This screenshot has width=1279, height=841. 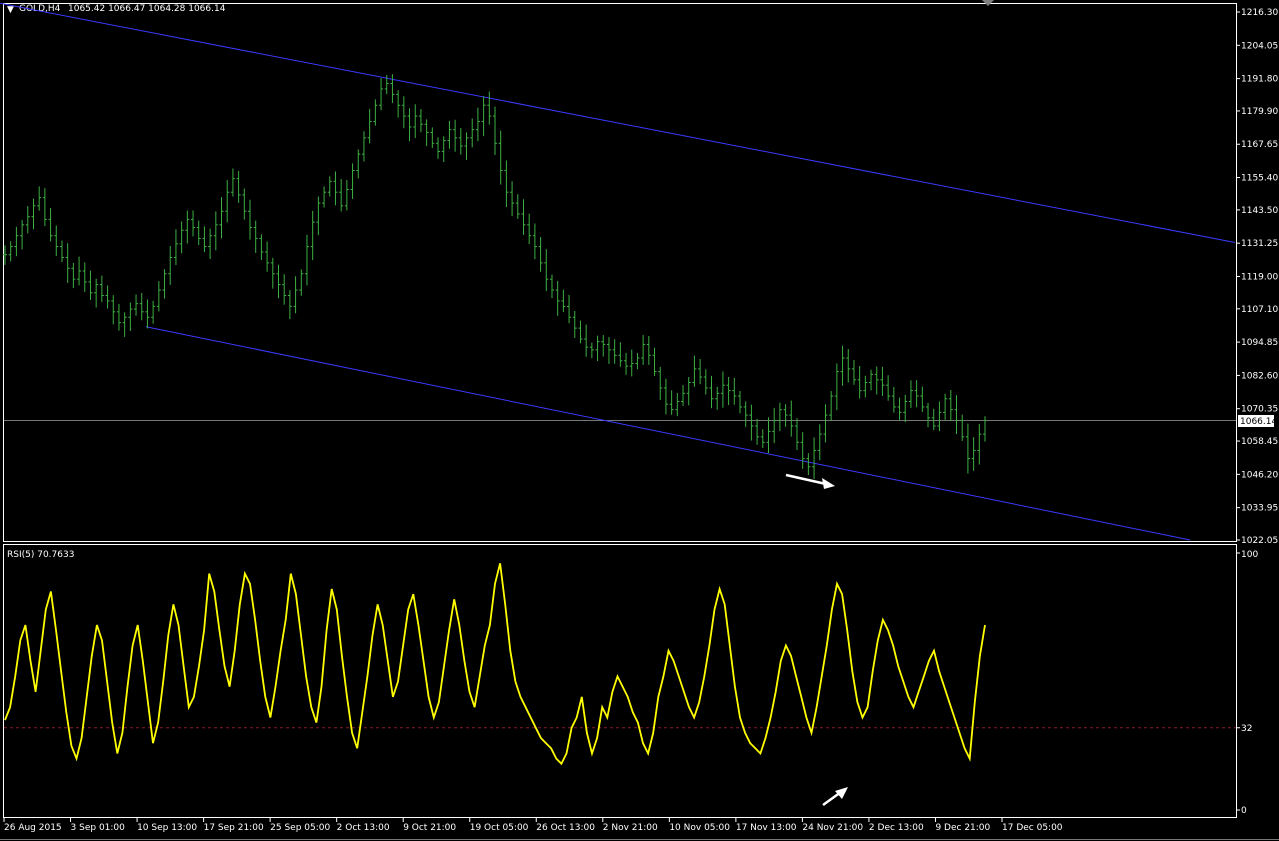 I want to click on x-tick-label: 10 Nov 05:00, so click(x=699, y=828).